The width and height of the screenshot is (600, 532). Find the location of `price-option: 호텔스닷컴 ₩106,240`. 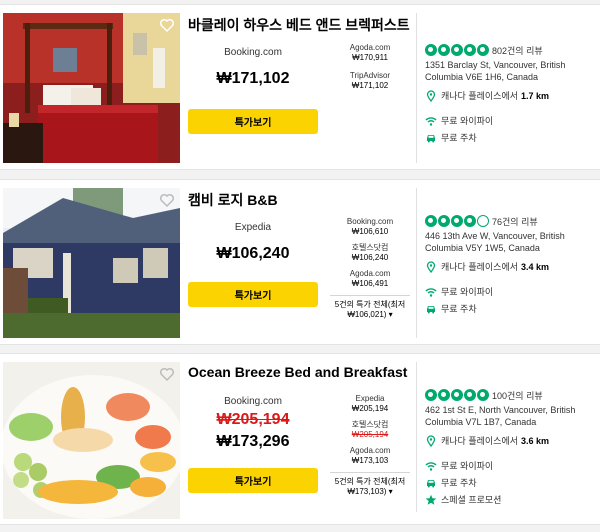

price-option: 호텔스닷컴 ₩106,240 is located at coordinates (370, 253).